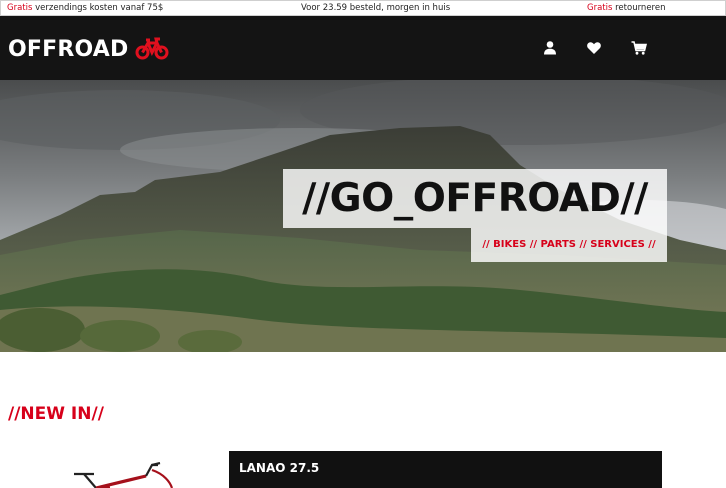 This screenshot has width=726, height=488. I want to click on site-header: OFFROAD, so click(363, 48).